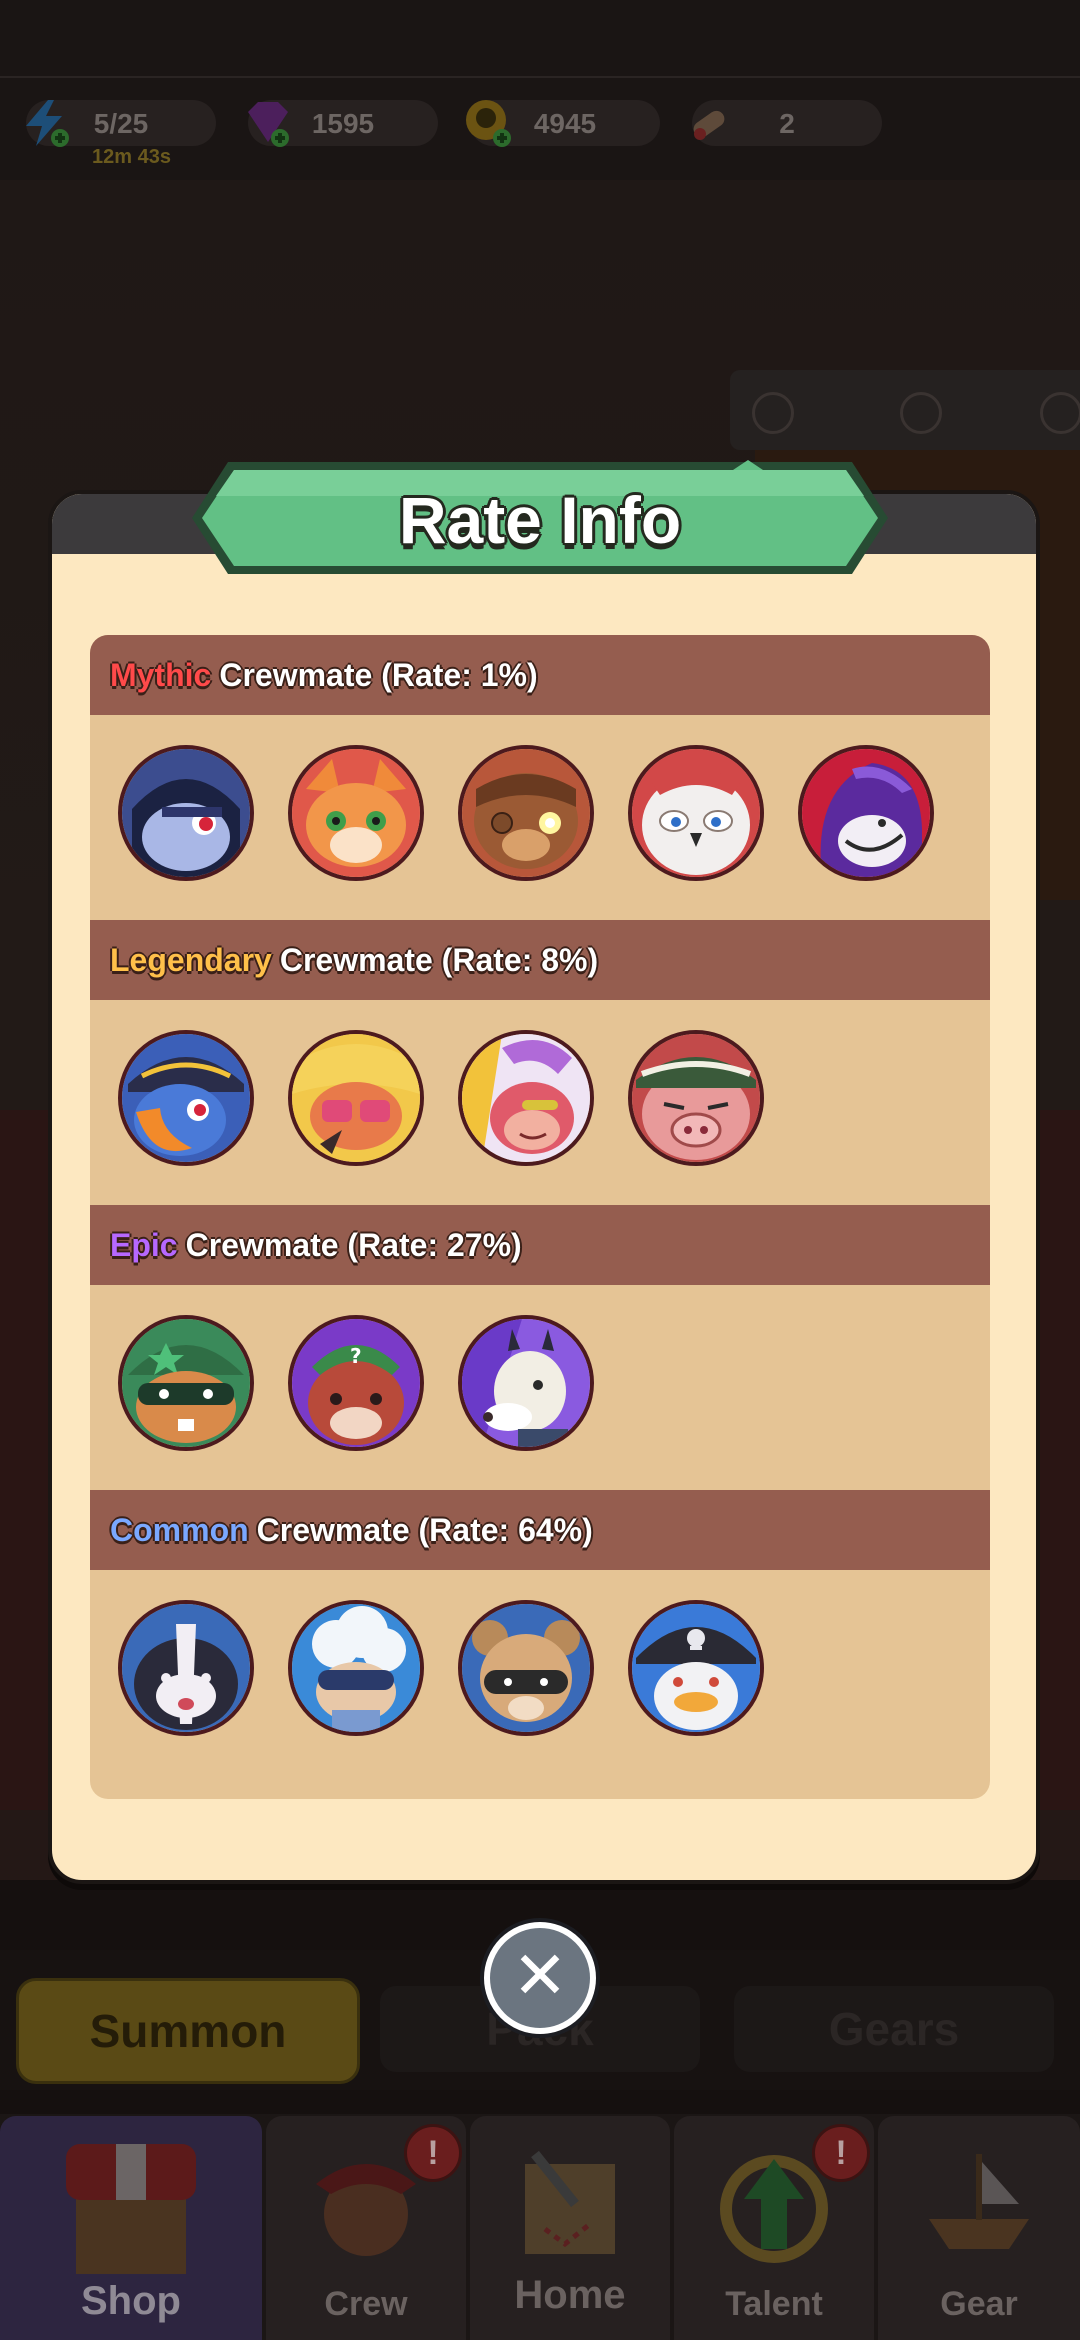  What do you see at coordinates (696, 1668) in the screenshot?
I see `crewmate-avatar-pirate-duck` at bounding box center [696, 1668].